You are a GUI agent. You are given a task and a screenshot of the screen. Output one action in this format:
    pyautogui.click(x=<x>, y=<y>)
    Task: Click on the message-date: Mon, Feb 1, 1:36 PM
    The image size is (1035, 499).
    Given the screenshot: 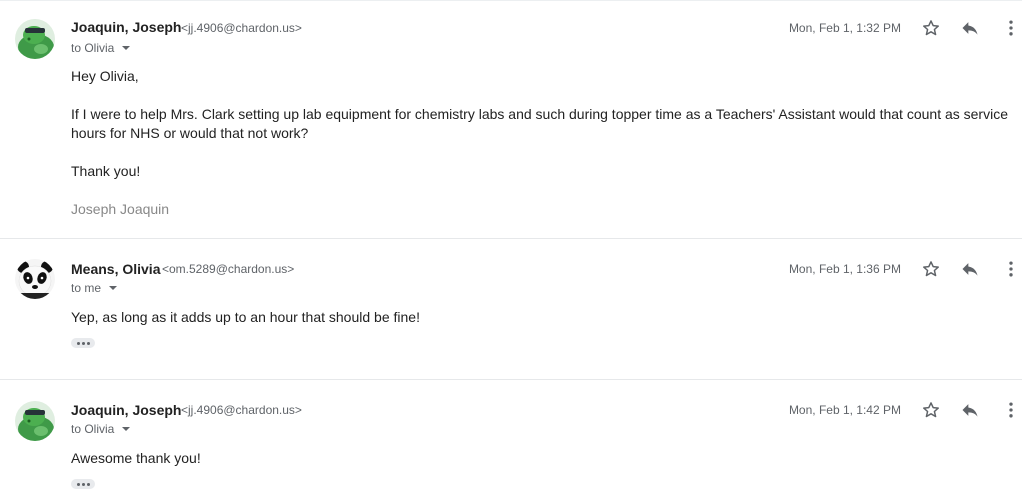 What is the action you would take?
    pyautogui.click(x=844, y=269)
    